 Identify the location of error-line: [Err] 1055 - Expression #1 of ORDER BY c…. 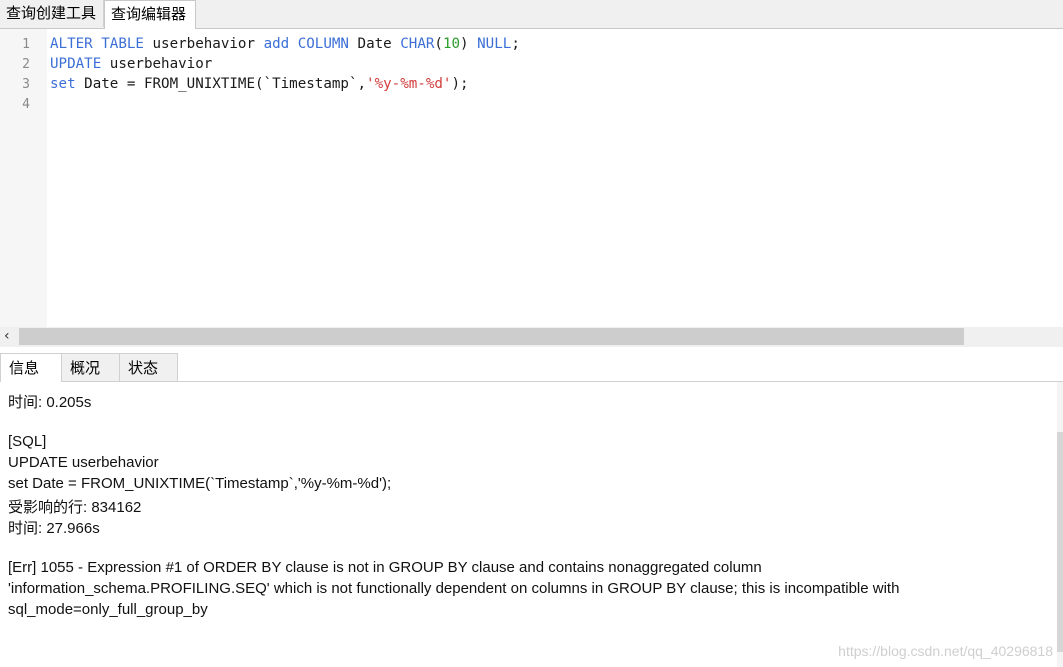
(385, 567).